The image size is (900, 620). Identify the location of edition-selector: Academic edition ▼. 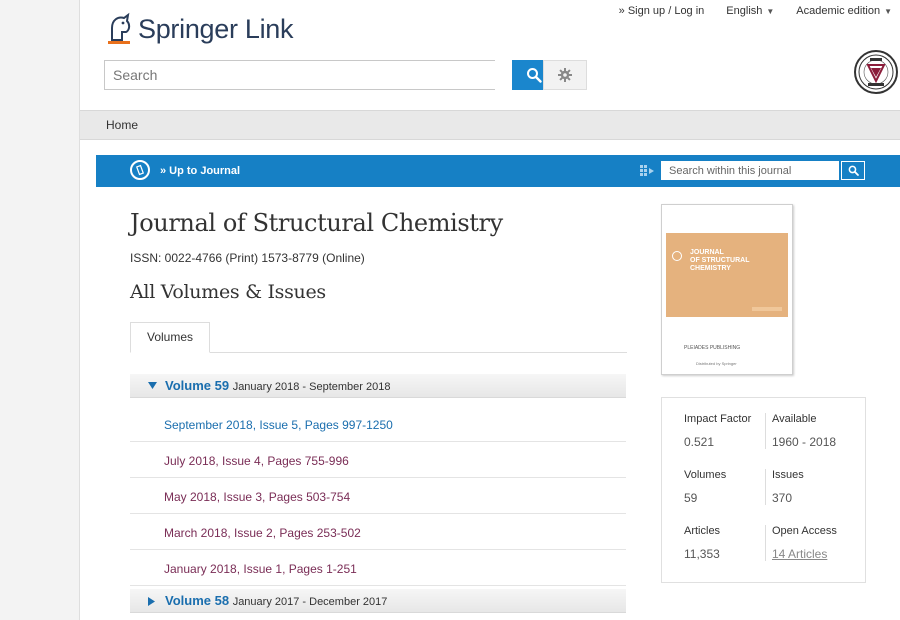
(844, 11).